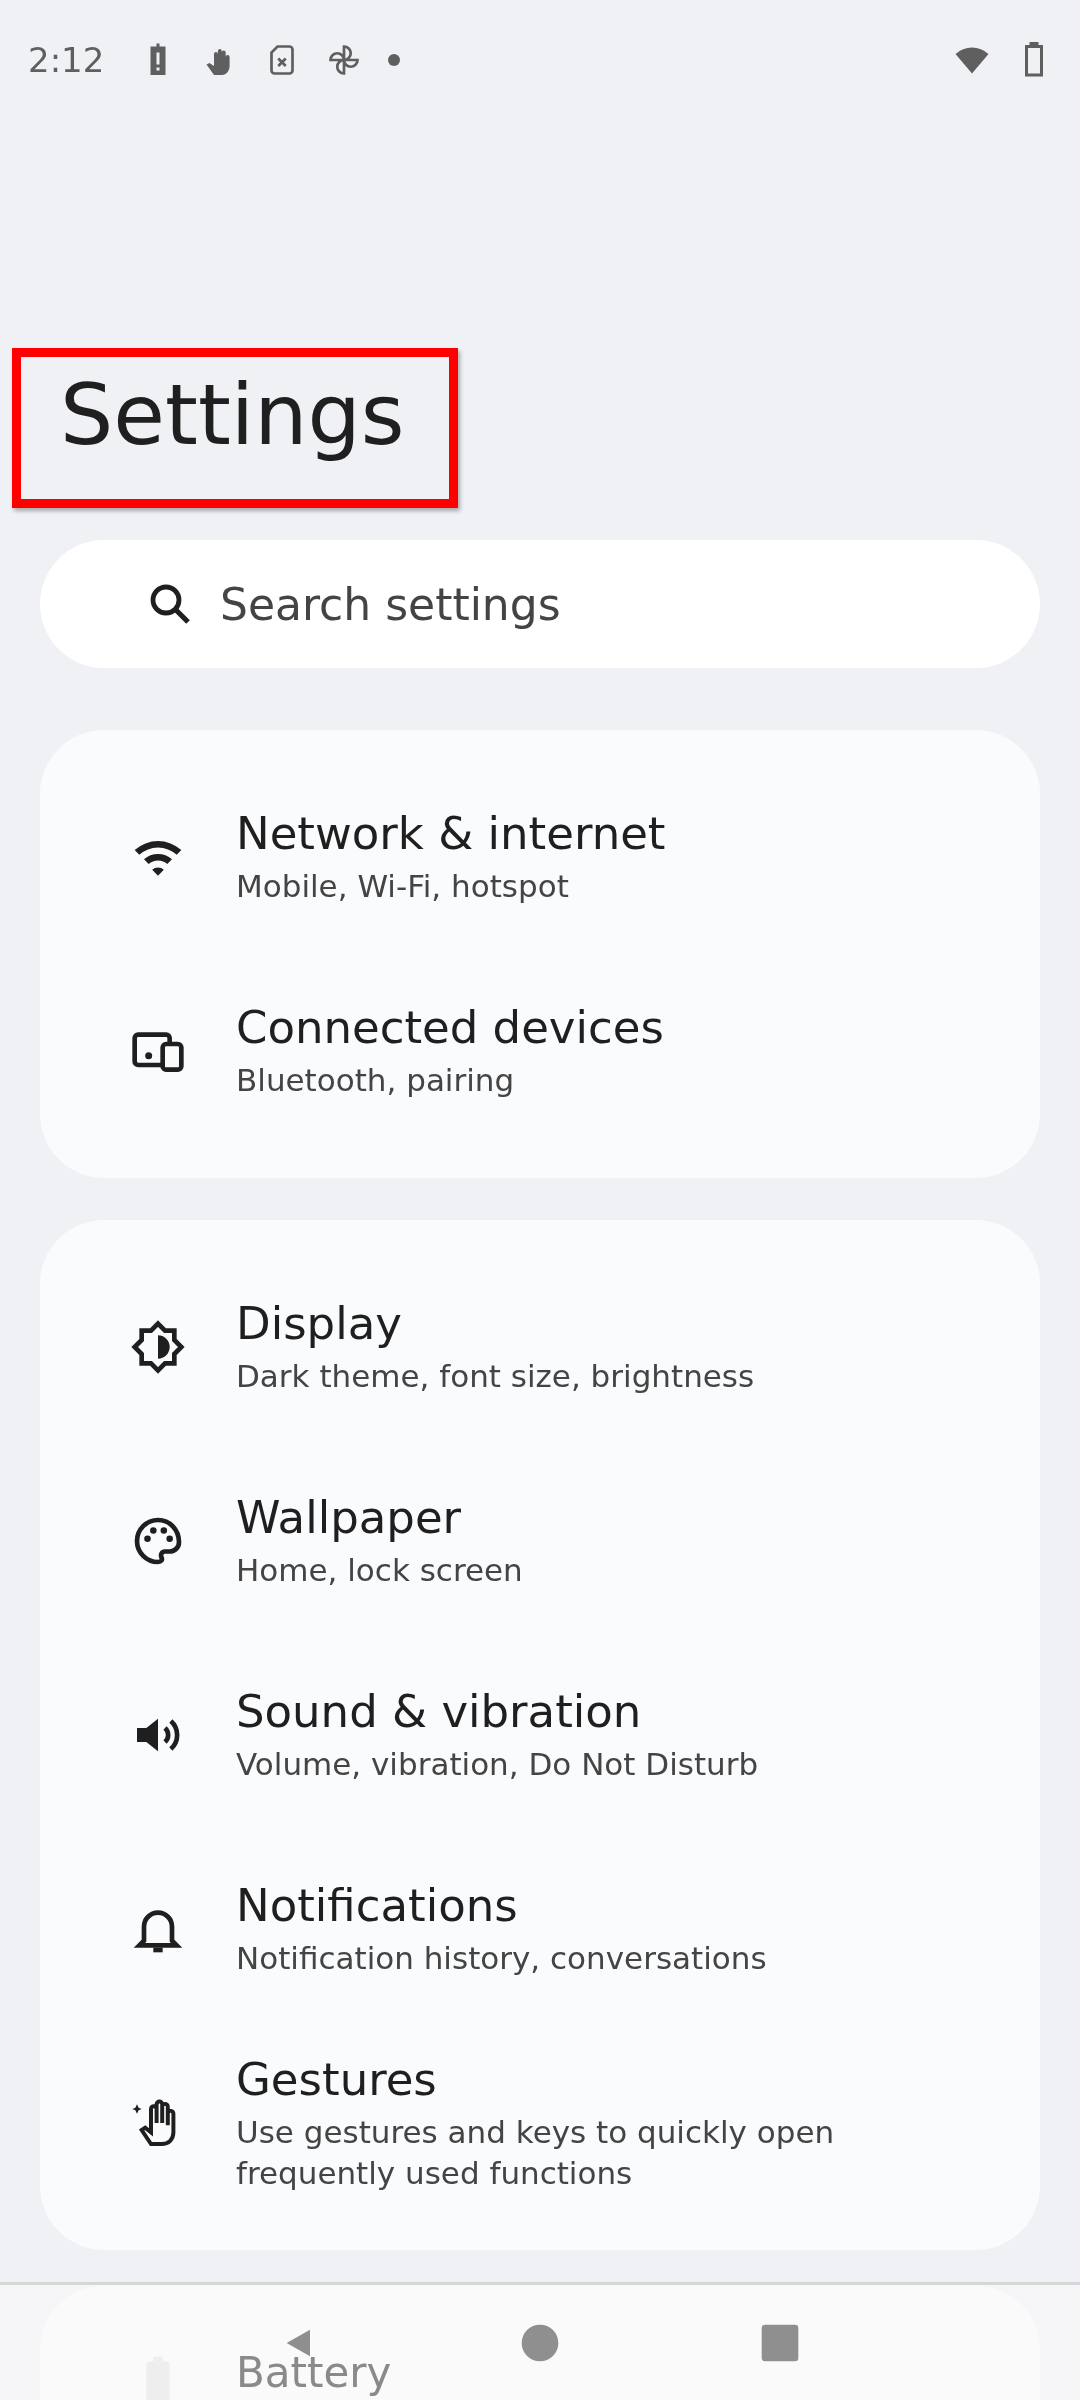 Image resolution: width=1080 pixels, height=2400 pixels. I want to click on settings-item: Display Dark theme, font size, brightness, so click(540, 1347).